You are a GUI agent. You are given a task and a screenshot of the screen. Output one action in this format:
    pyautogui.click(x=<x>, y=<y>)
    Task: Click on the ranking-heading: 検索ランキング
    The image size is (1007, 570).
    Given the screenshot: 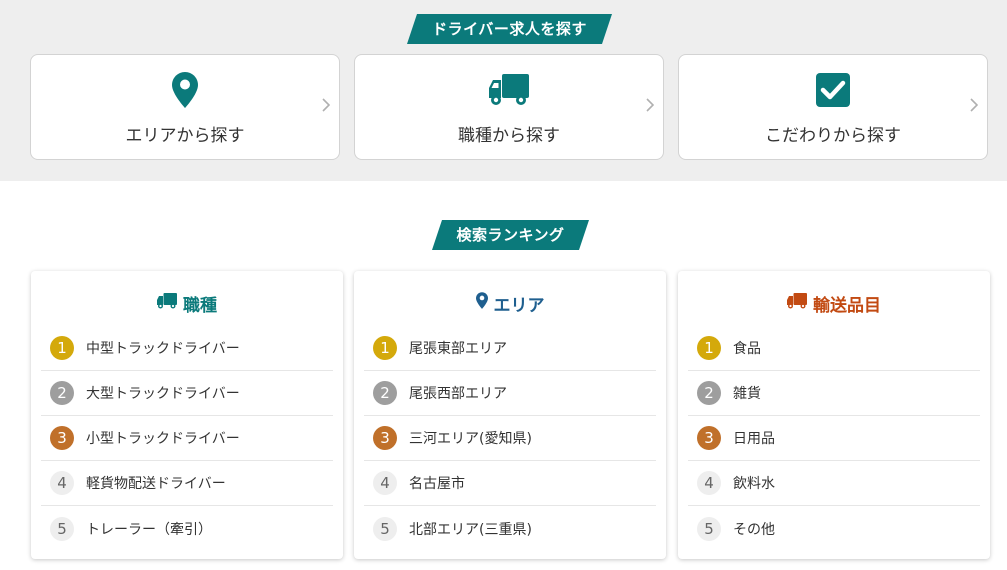 What is the action you would take?
    pyautogui.click(x=510, y=235)
    